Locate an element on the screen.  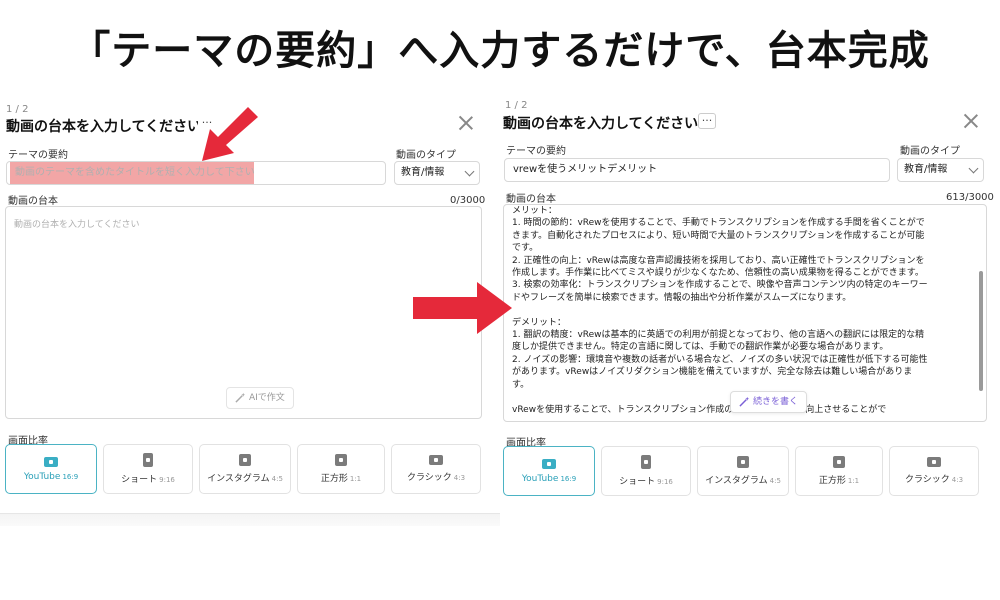
theme-value: vrewを使うメリットデメリット is located at coordinates (585, 169).